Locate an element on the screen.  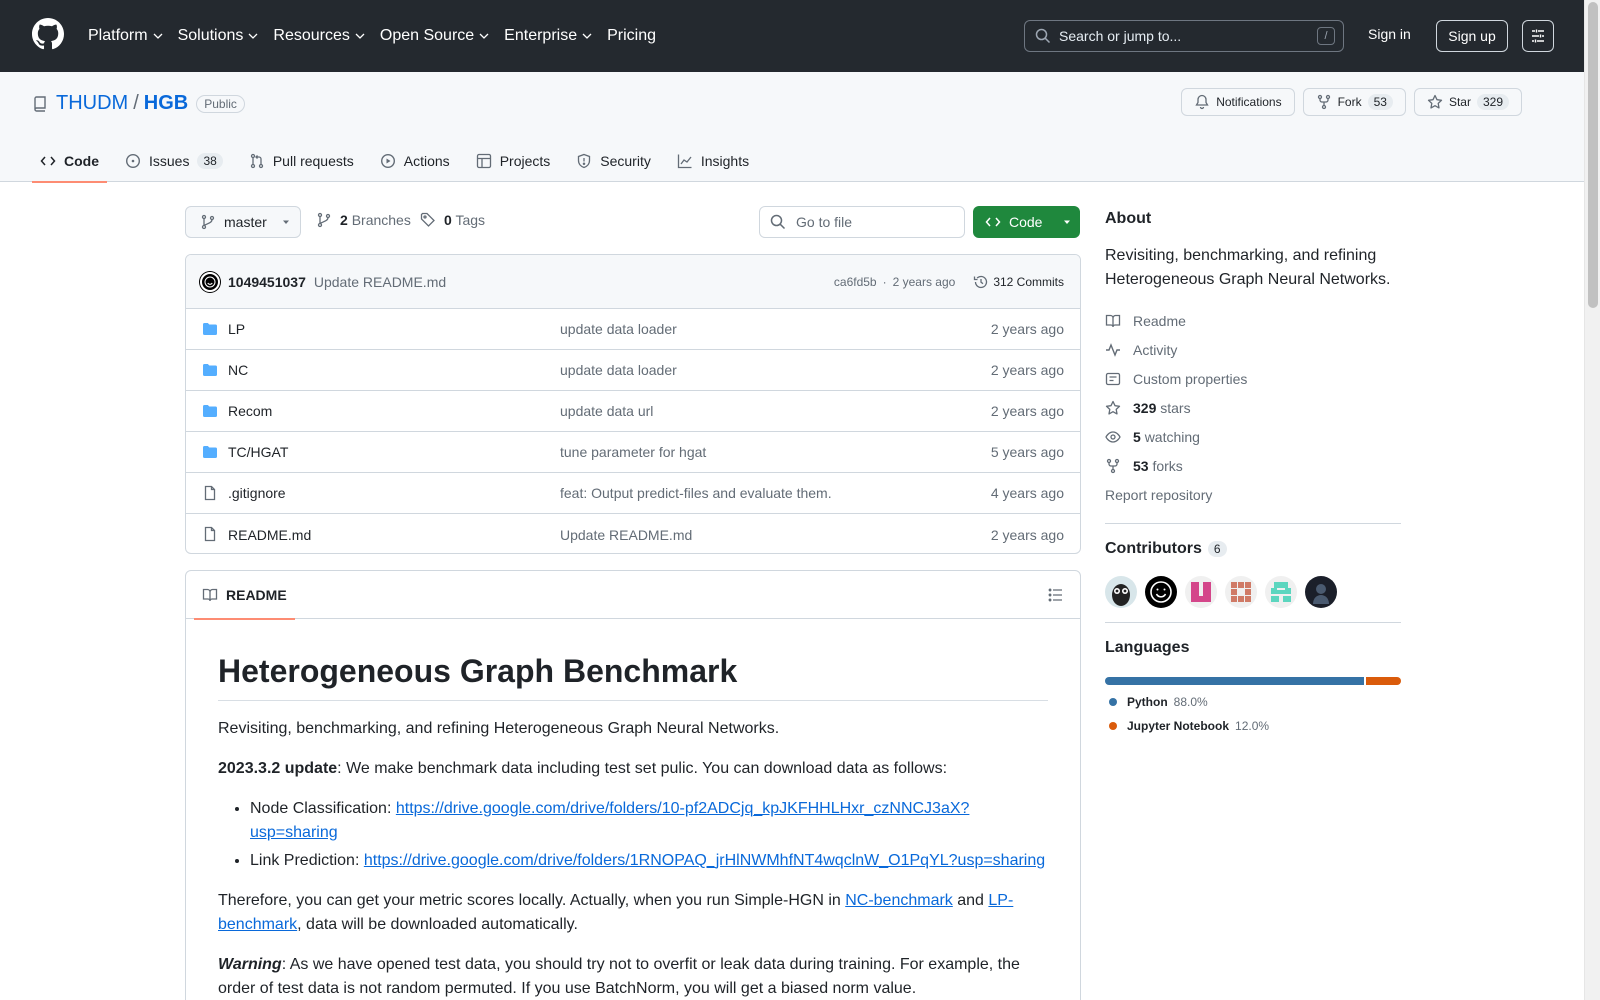
commit-sha: ca6fd5b is located at coordinates (855, 282).